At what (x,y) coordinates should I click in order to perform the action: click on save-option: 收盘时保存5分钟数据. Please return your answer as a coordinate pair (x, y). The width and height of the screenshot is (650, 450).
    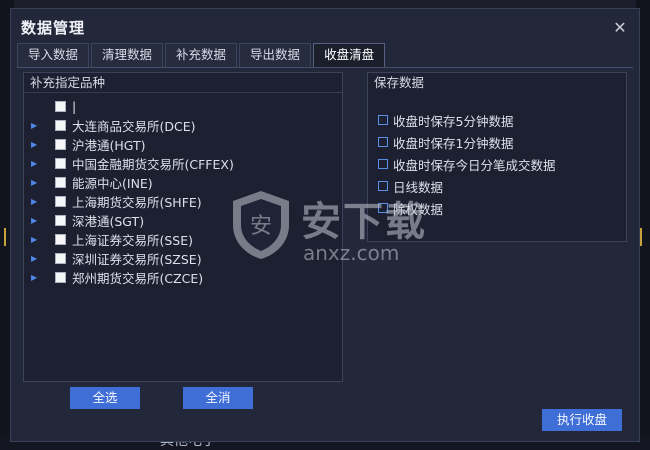
    Looking at the image, I should click on (497, 120).